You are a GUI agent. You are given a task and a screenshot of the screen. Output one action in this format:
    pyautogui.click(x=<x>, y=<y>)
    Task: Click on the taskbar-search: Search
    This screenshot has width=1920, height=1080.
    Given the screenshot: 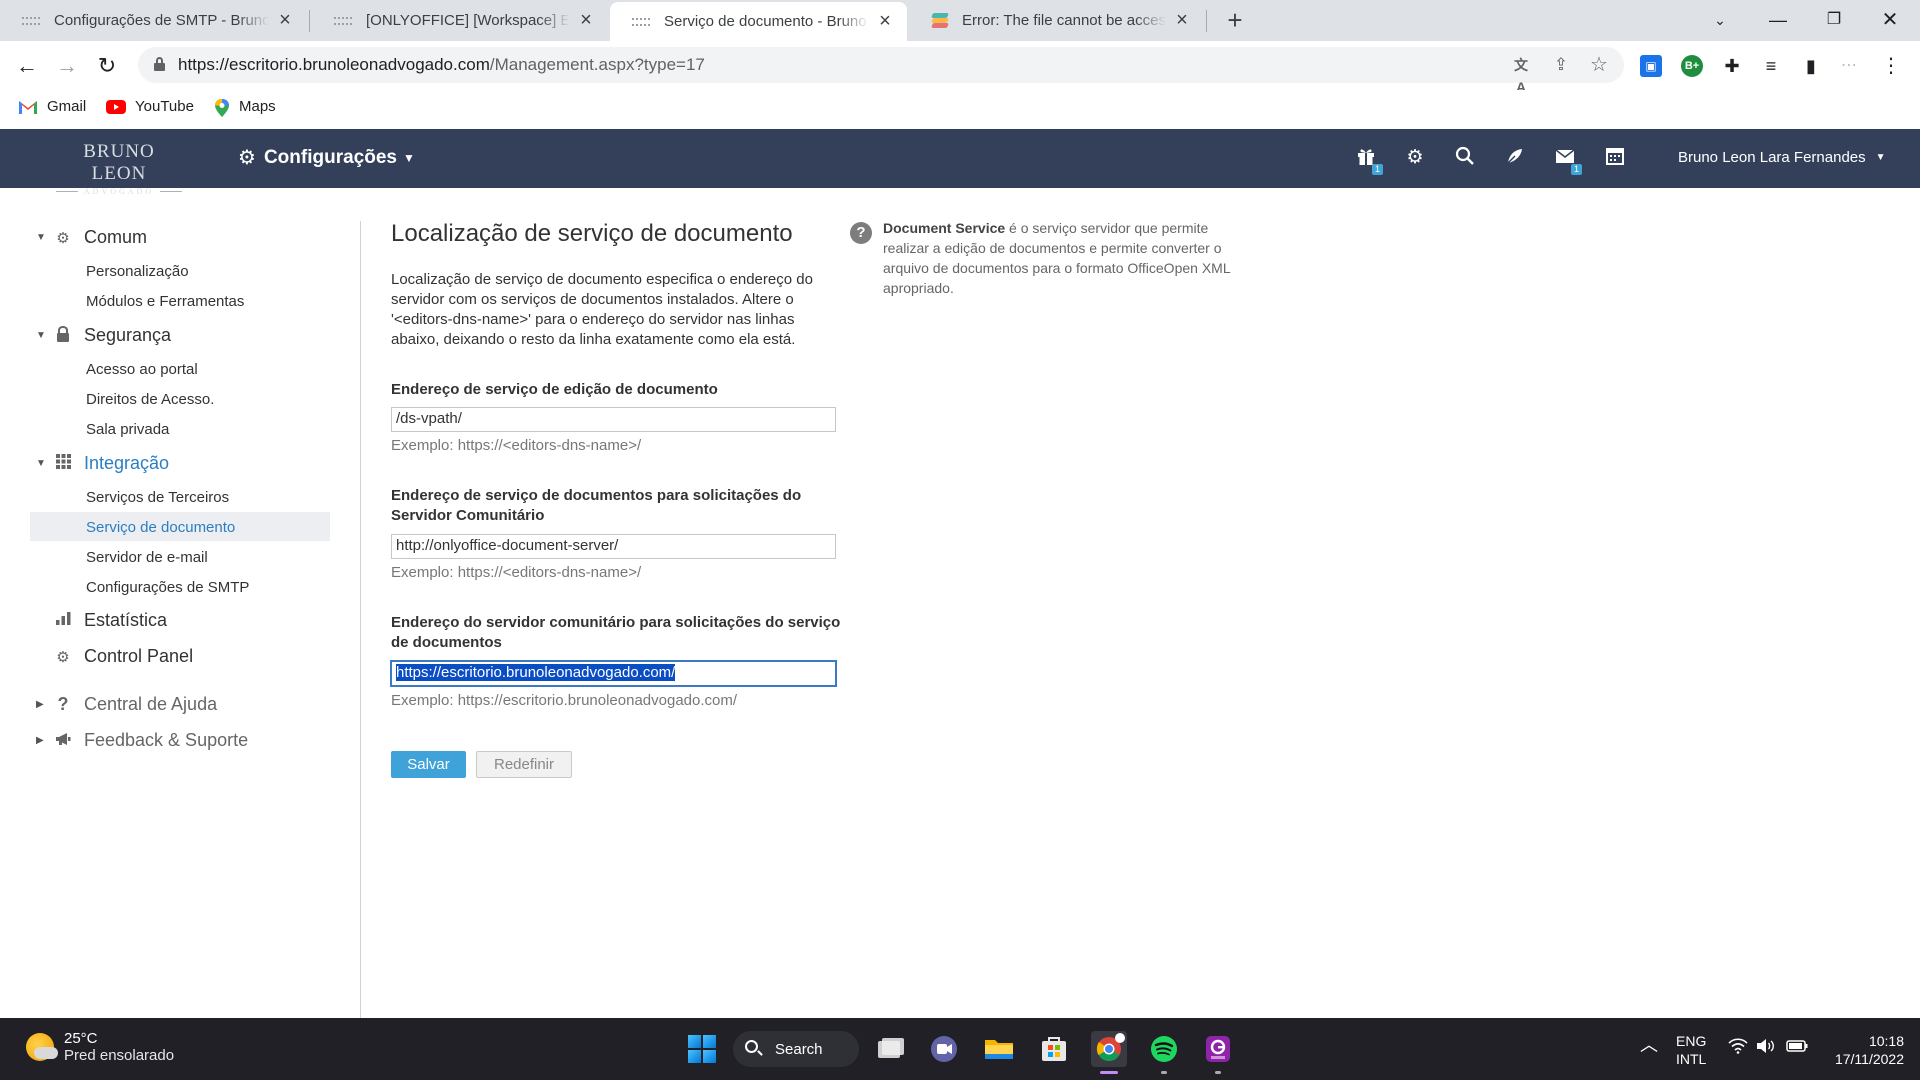 What is the action you would take?
    pyautogui.click(x=796, y=1049)
    